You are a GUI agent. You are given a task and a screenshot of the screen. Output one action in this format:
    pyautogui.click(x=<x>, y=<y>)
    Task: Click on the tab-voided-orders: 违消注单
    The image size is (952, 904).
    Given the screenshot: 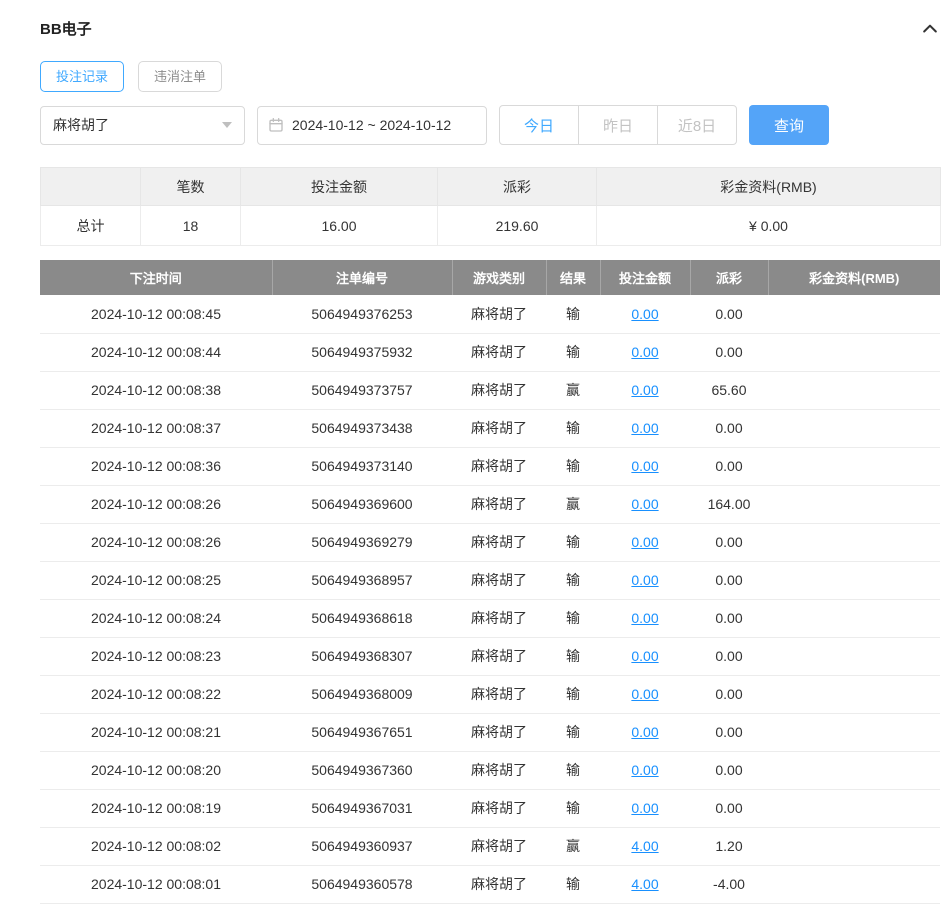 What is the action you would take?
    pyautogui.click(x=180, y=76)
    